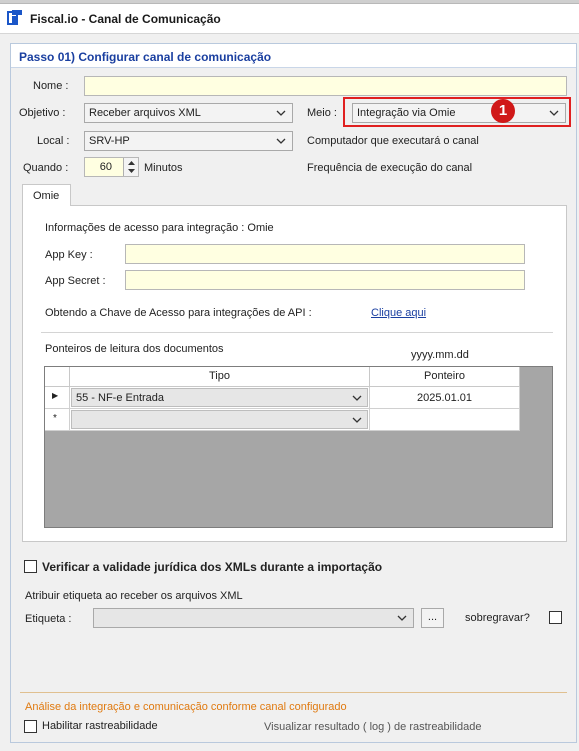 This screenshot has height=751, width=579. I want to click on overwrite-checkbox, so click(555, 617).